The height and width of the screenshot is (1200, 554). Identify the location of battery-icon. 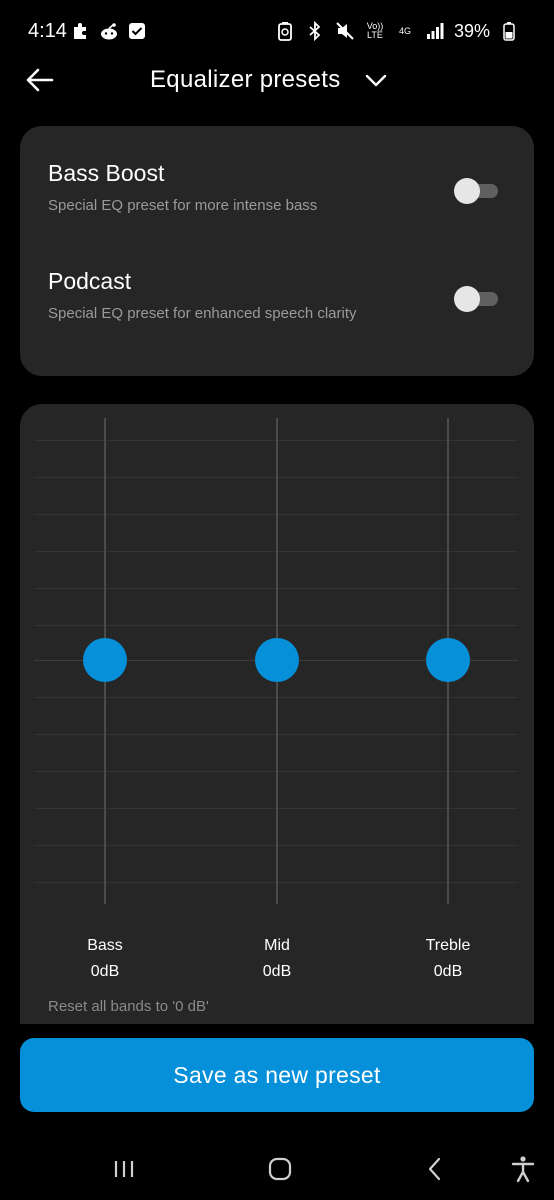
(509, 31).